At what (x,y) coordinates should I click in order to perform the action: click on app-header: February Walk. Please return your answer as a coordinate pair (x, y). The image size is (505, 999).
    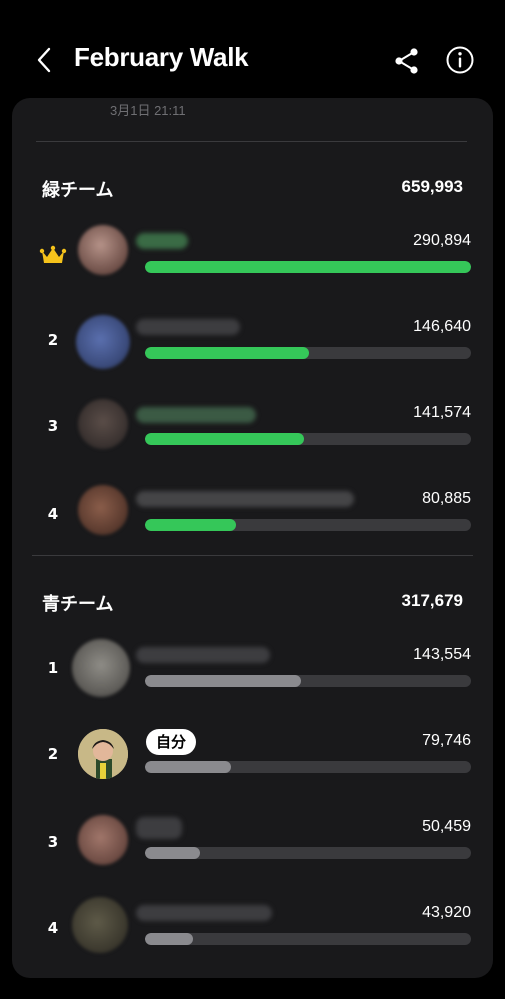
    Looking at the image, I should click on (252, 50).